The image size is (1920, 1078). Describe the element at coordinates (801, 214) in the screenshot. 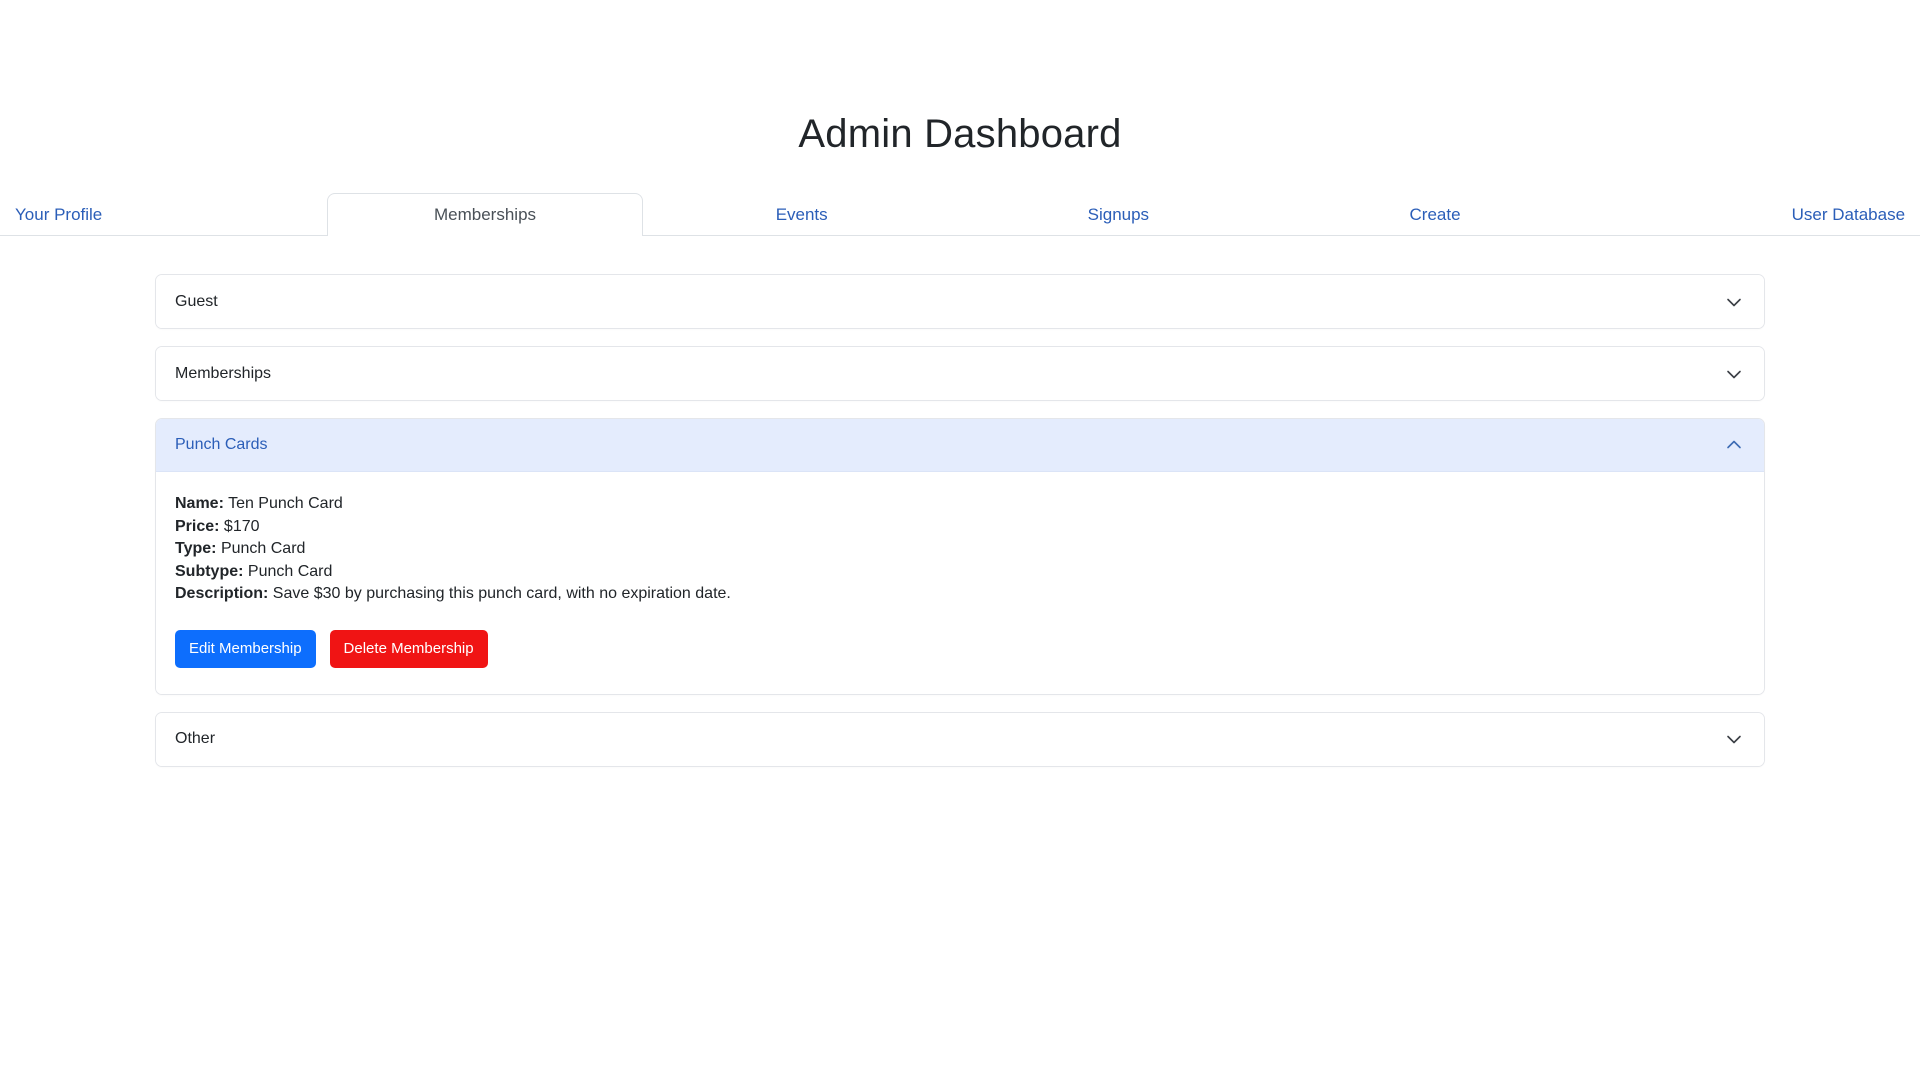

I see `tab-events: Events` at that location.